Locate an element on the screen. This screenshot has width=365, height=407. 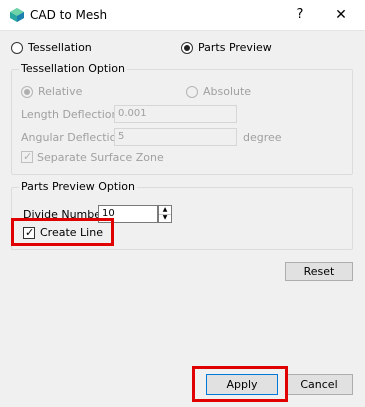
help-button: ? is located at coordinates (300, 15).